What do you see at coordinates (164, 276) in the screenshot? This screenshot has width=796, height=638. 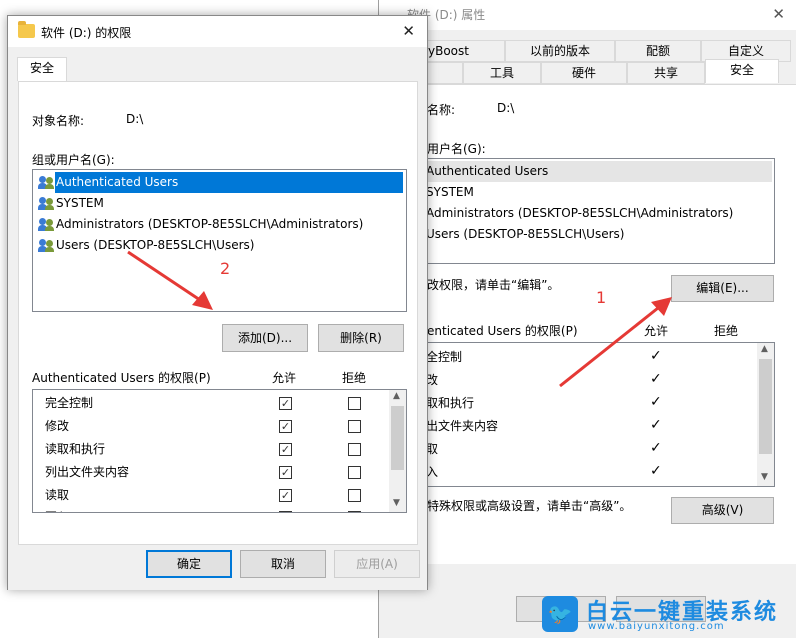 I see `arrow-2-shaft` at bounding box center [164, 276].